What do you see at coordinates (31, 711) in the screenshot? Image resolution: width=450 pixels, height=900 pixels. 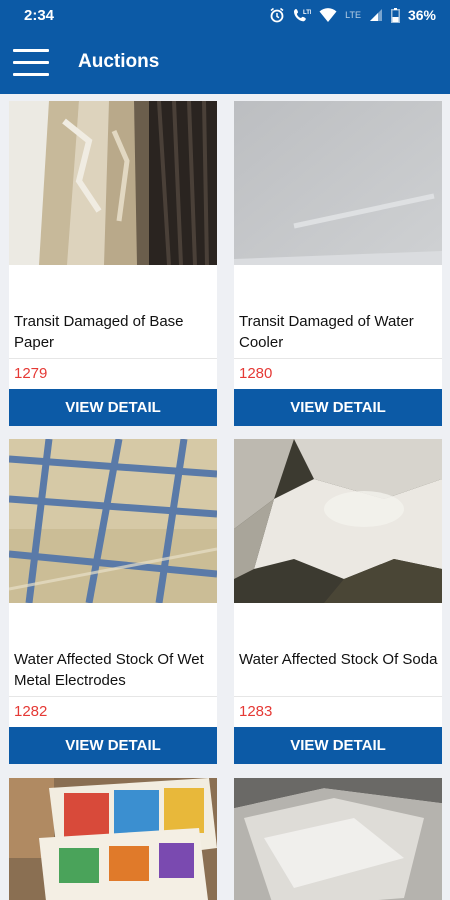 I see `auction-lot-number: 1282` at bounding box center [31, 711].